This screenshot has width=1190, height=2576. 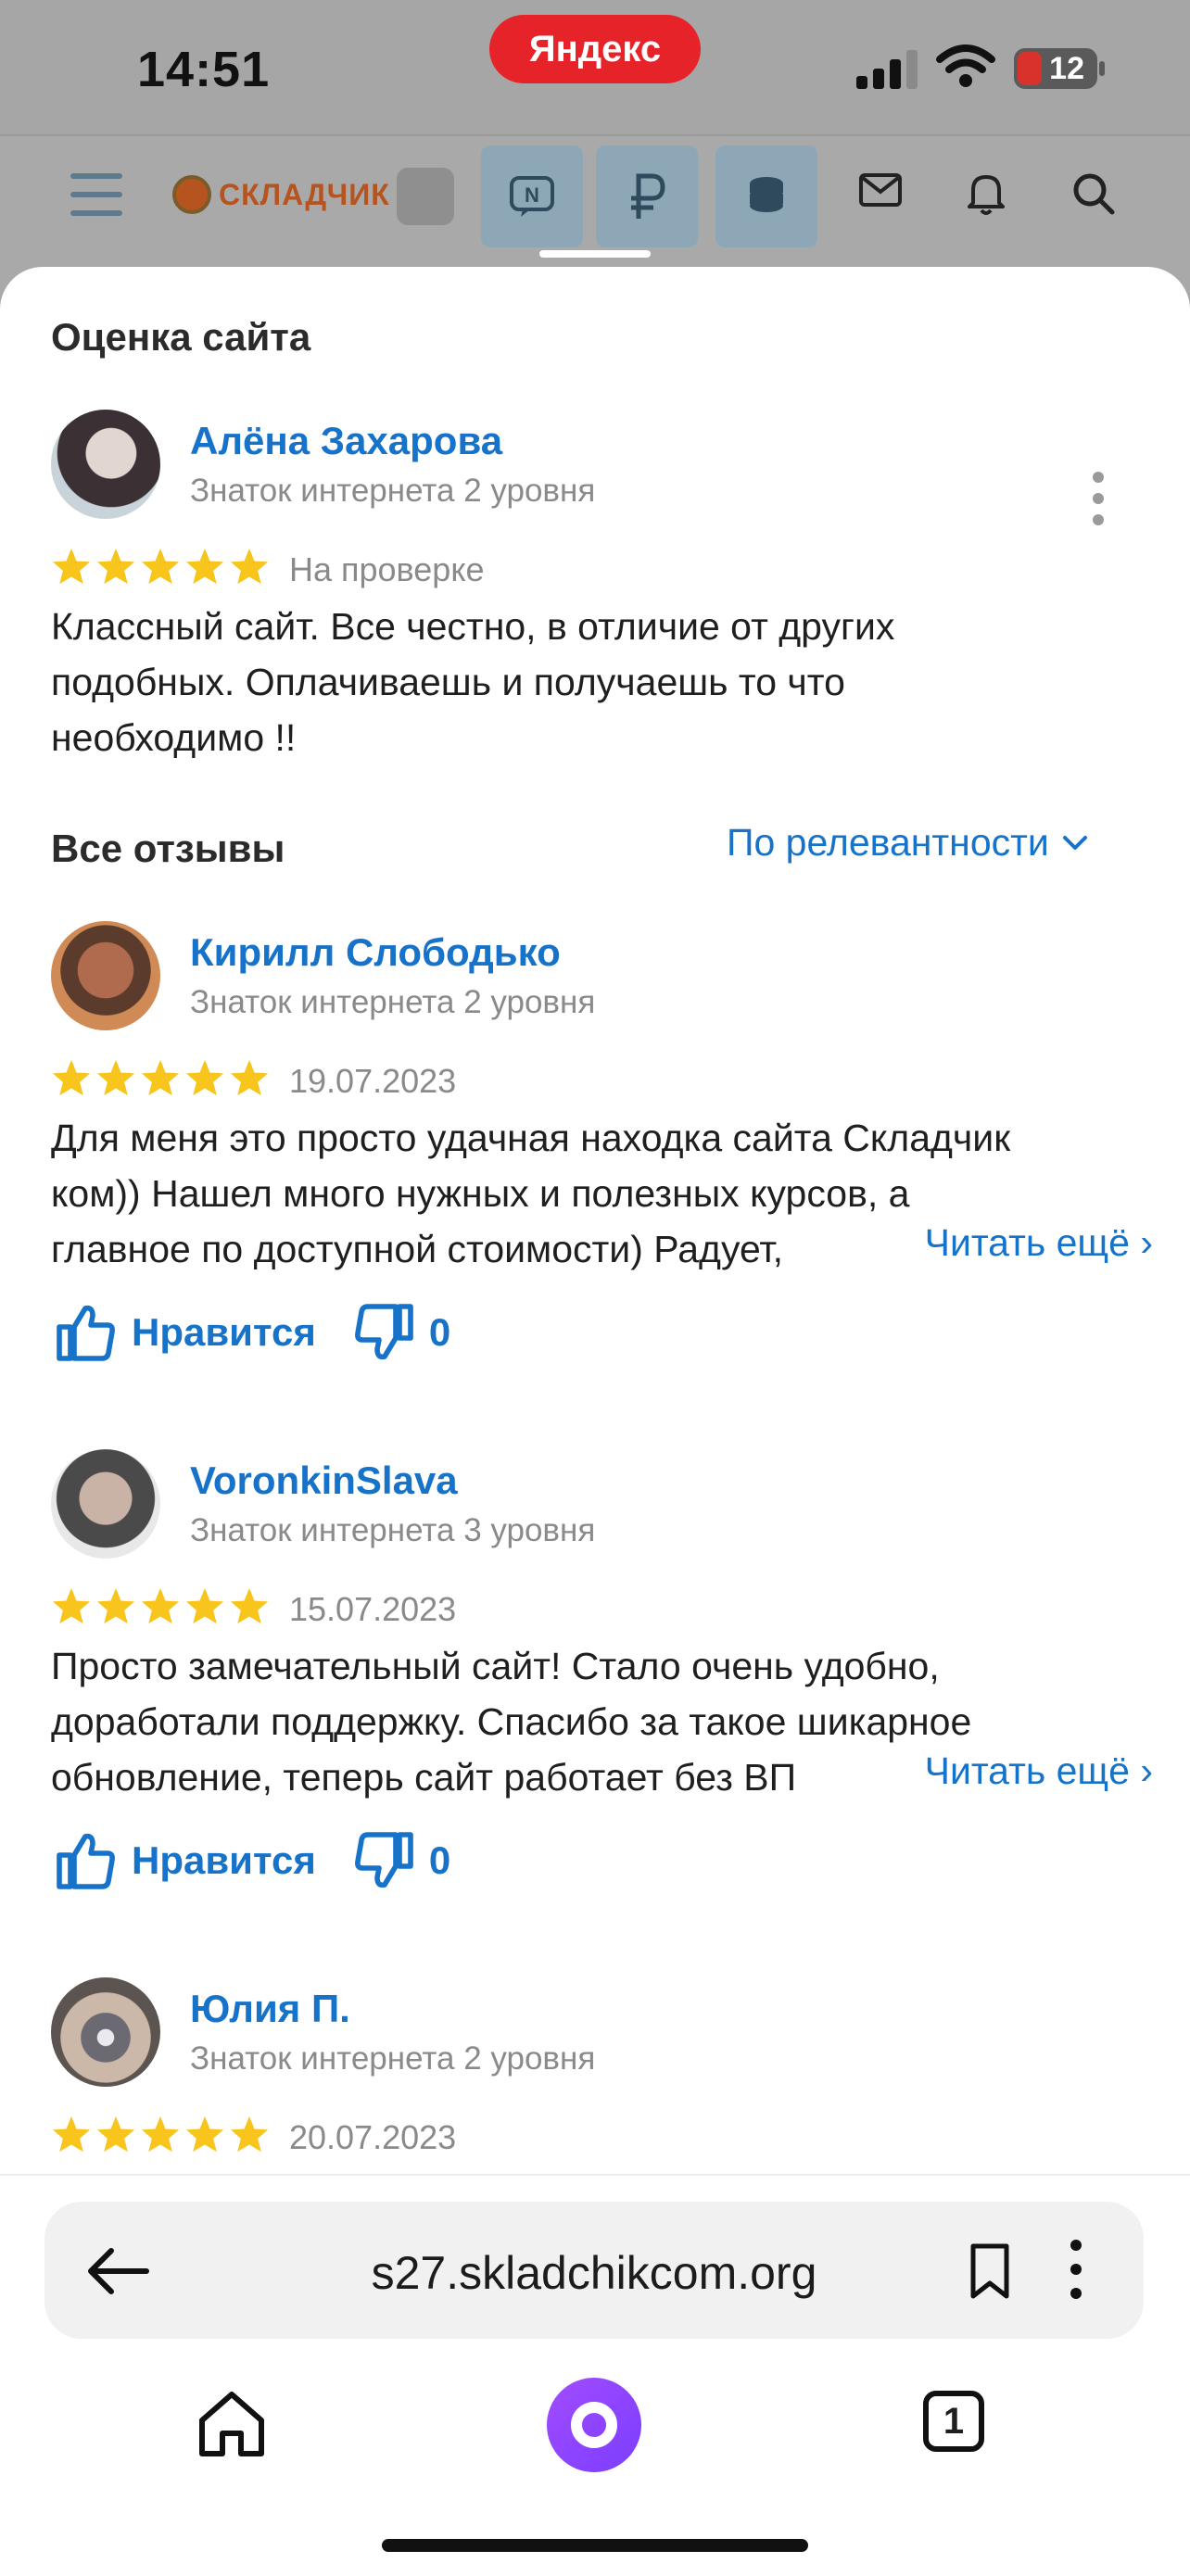 What do you see at coordinates (1030, 68) in the screenshot?
I see `battery-level` at bounding box center [1030, 68].